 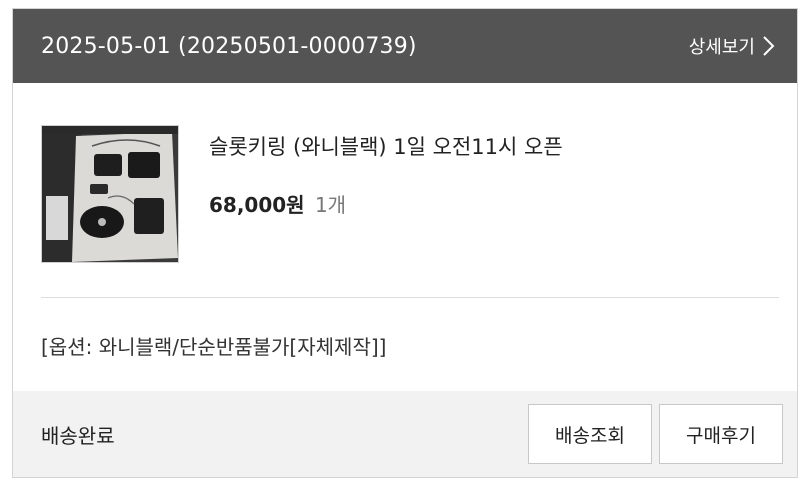 What do you see at coordinates (229, 46) in the screenshot?
I see `order-date-number: 2025-05-01 (20250501-0000739)` at bounding box center [229, 46].